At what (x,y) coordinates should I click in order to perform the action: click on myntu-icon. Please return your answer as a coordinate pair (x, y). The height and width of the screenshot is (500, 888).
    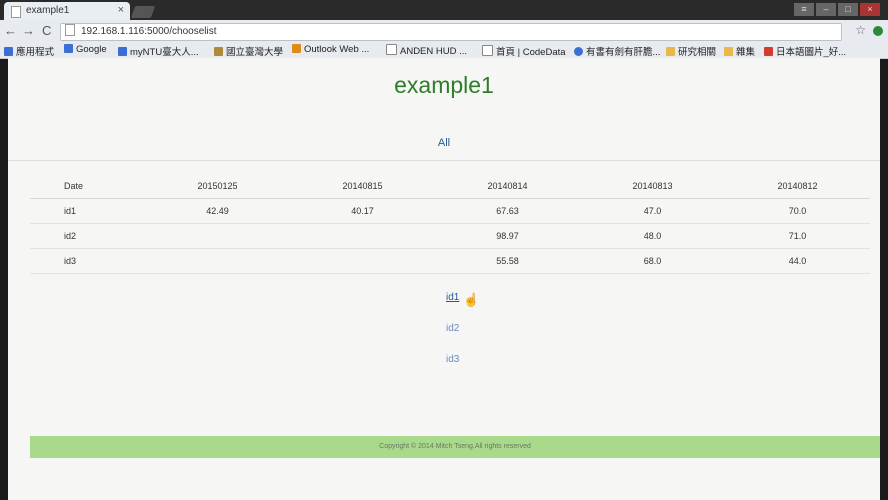
    Looking at the image, I should click on (122, 51).